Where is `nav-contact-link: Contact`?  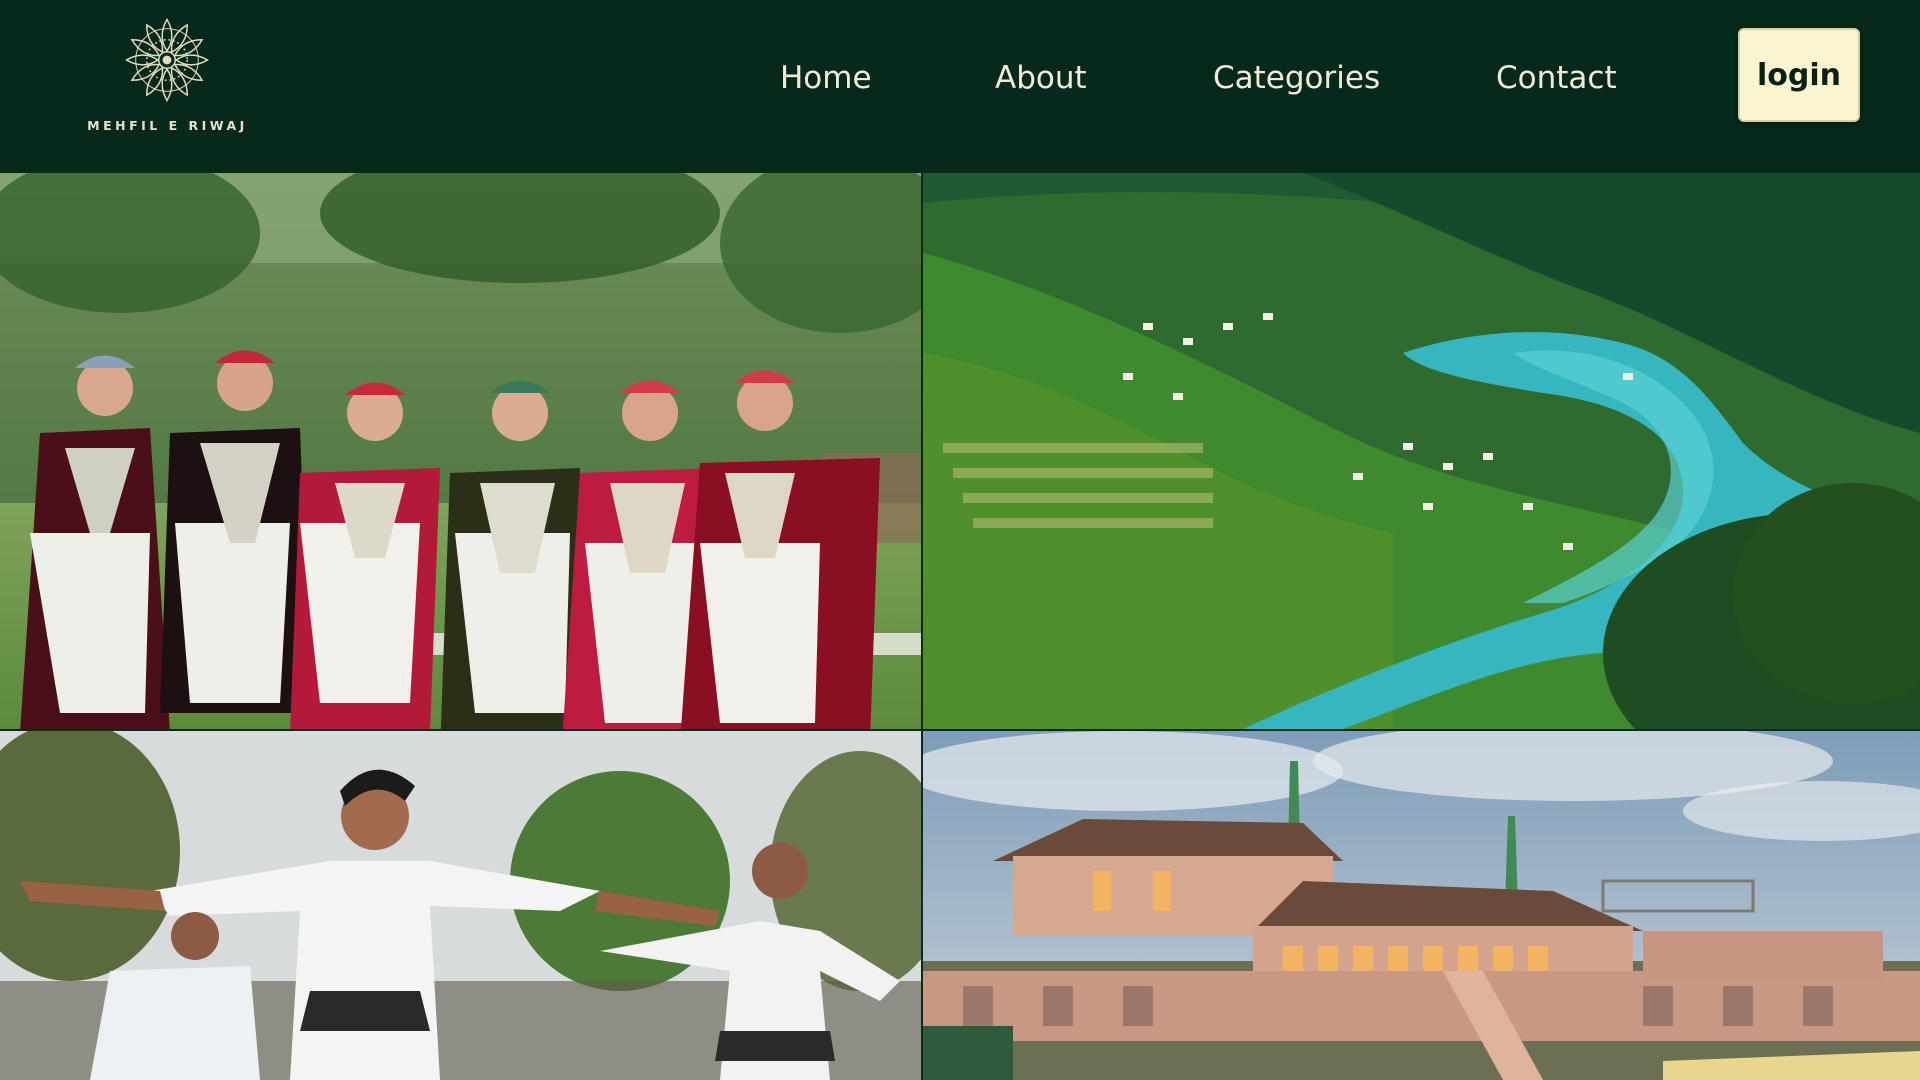
nav-contact-link: Contact is located at coordinates (1556, 78).